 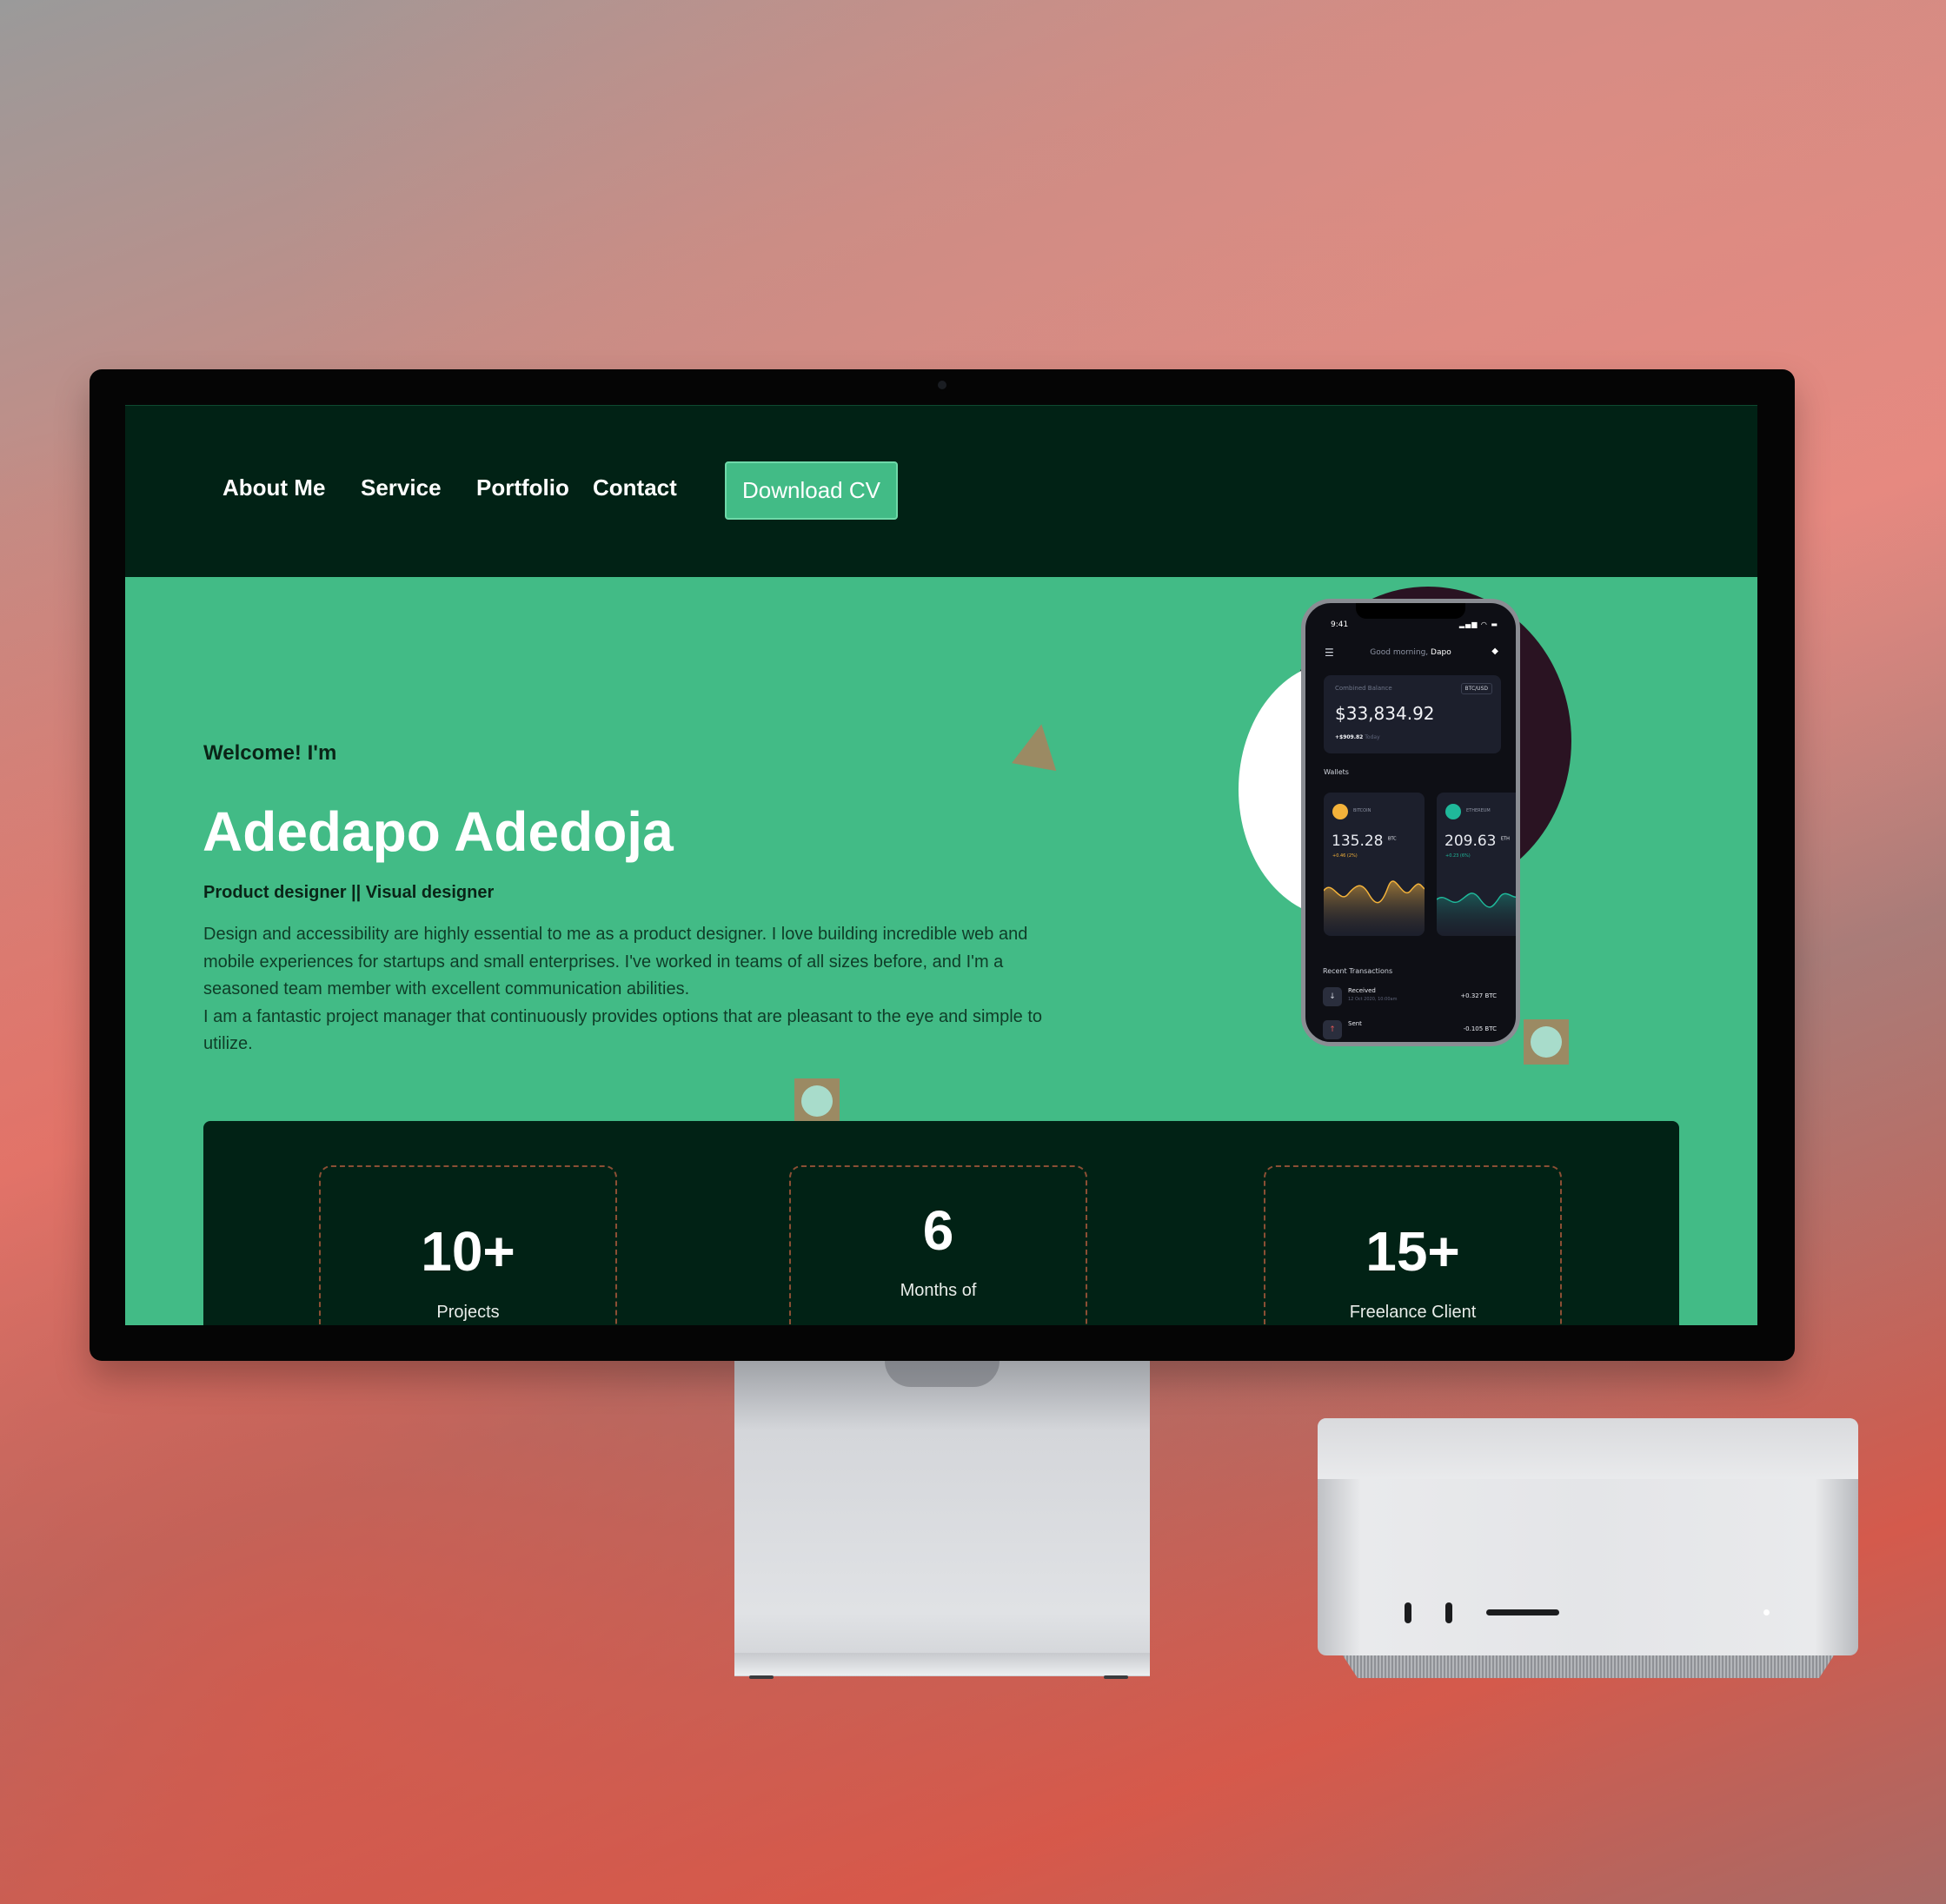 I want to click on stat-card-projects: 10+ Projects, so click(x=468, y=1245).